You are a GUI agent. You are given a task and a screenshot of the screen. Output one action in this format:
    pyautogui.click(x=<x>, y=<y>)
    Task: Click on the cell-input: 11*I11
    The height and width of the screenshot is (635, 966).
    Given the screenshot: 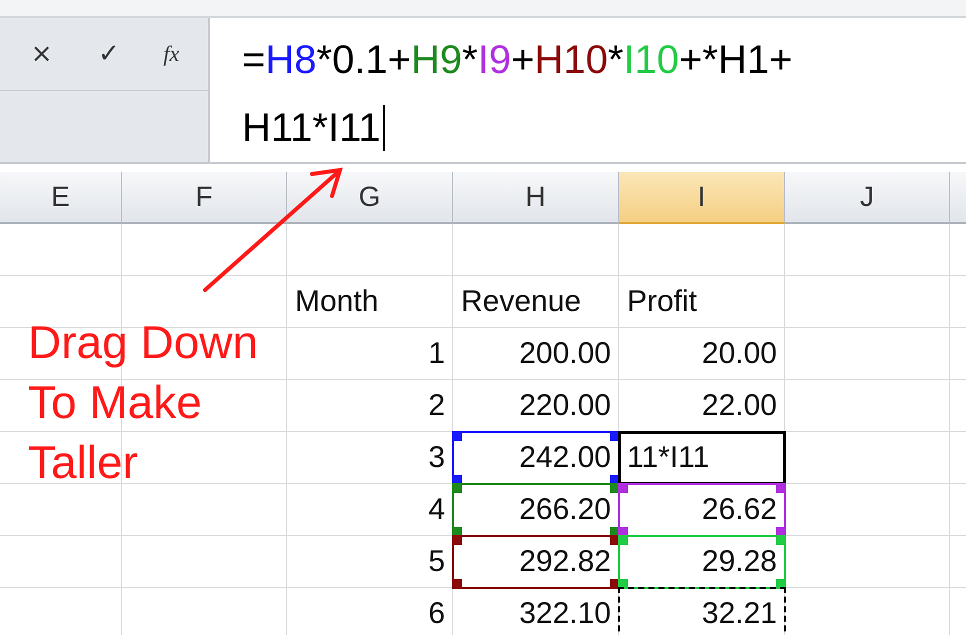 What is the action you would take?
    pyautogui.click(x=668, y=458)
    